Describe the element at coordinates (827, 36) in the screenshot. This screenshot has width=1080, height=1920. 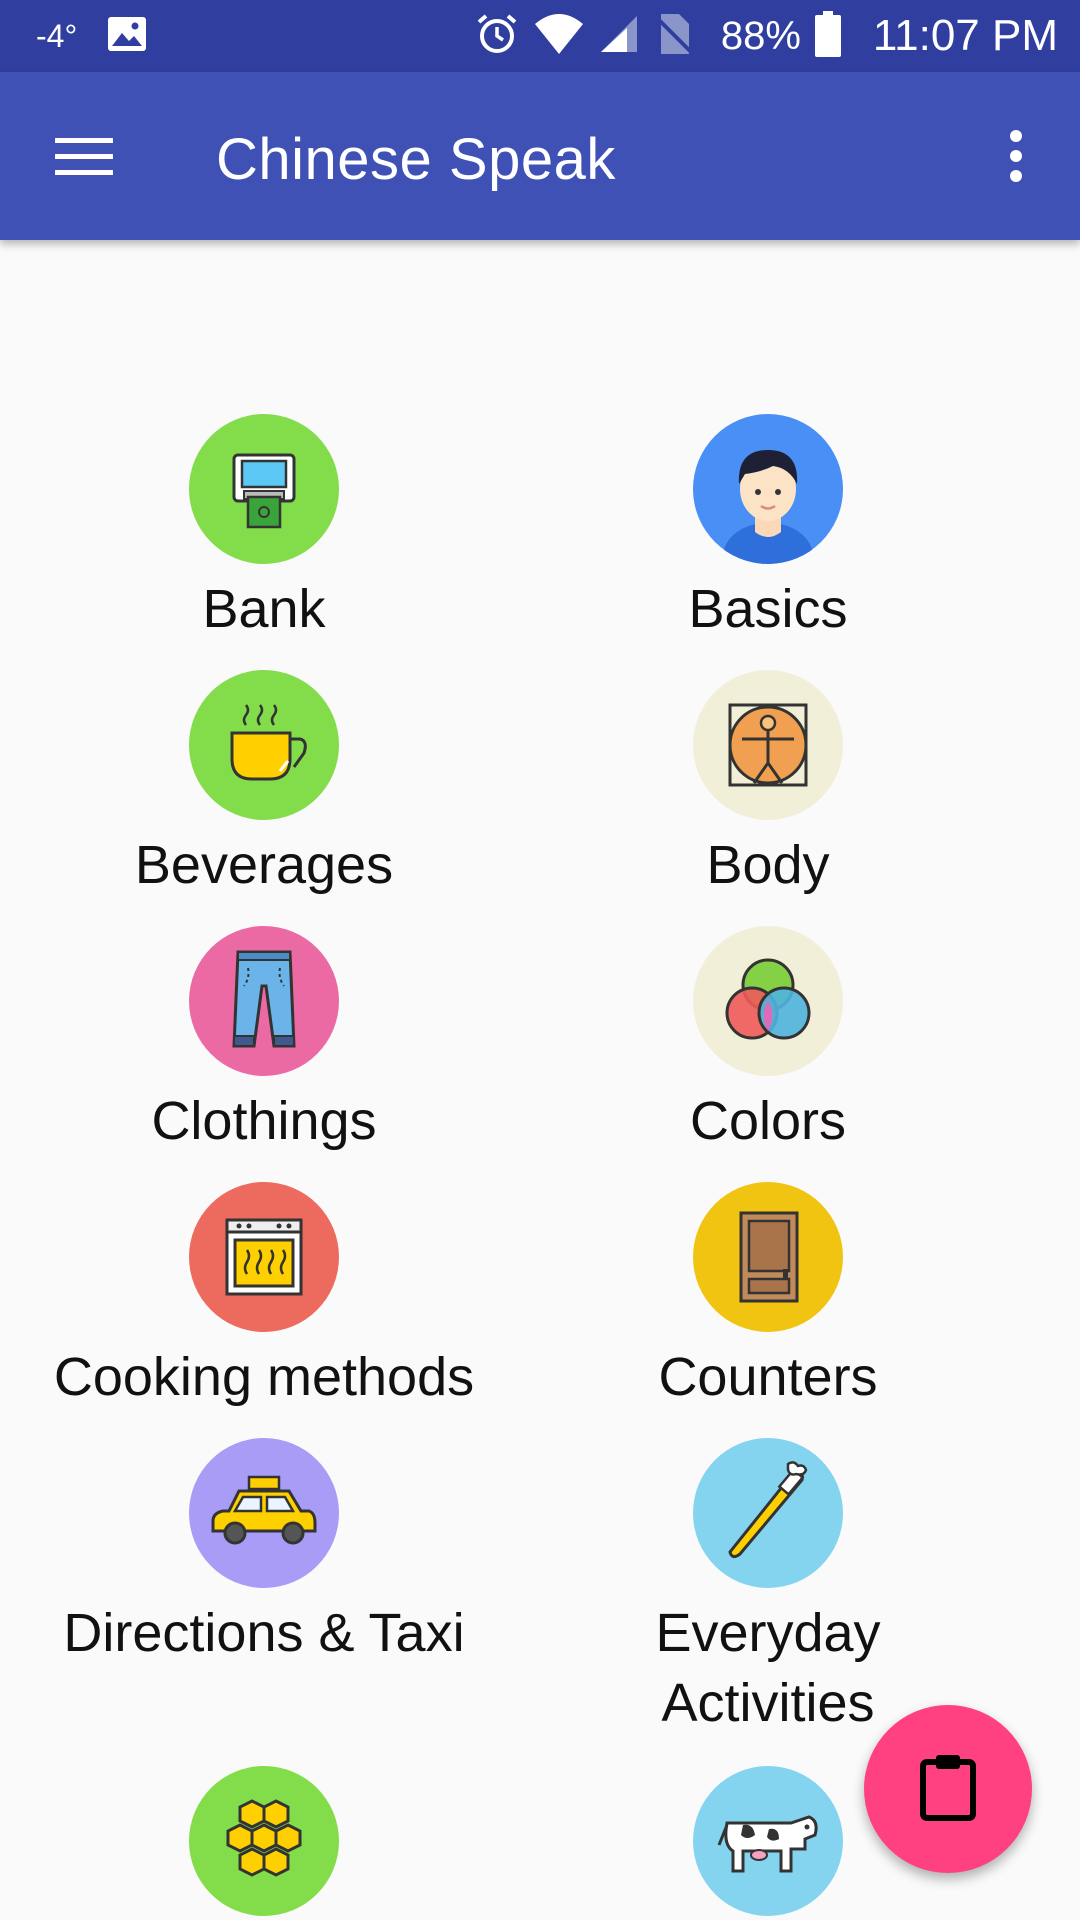
I see `battery-icon` at that location.